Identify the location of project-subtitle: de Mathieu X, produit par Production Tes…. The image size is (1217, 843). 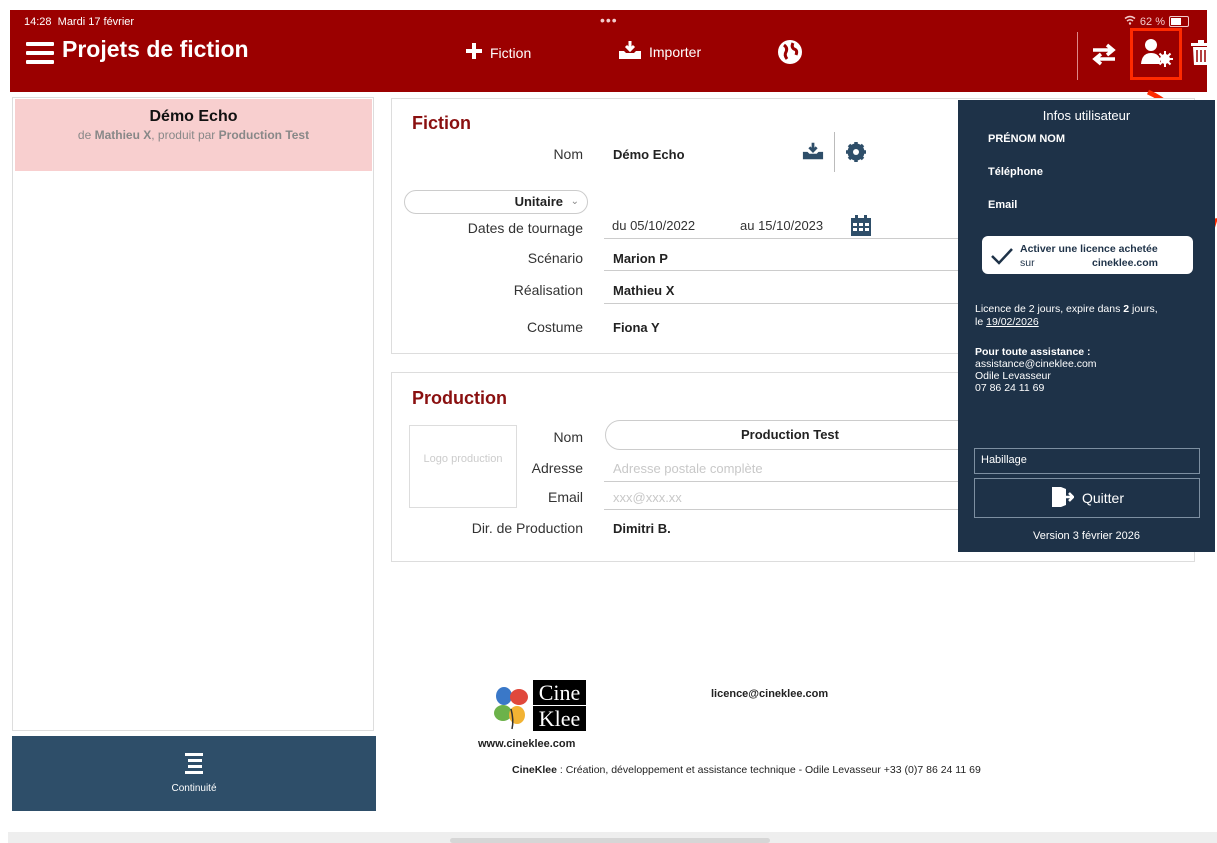
(193, 135).